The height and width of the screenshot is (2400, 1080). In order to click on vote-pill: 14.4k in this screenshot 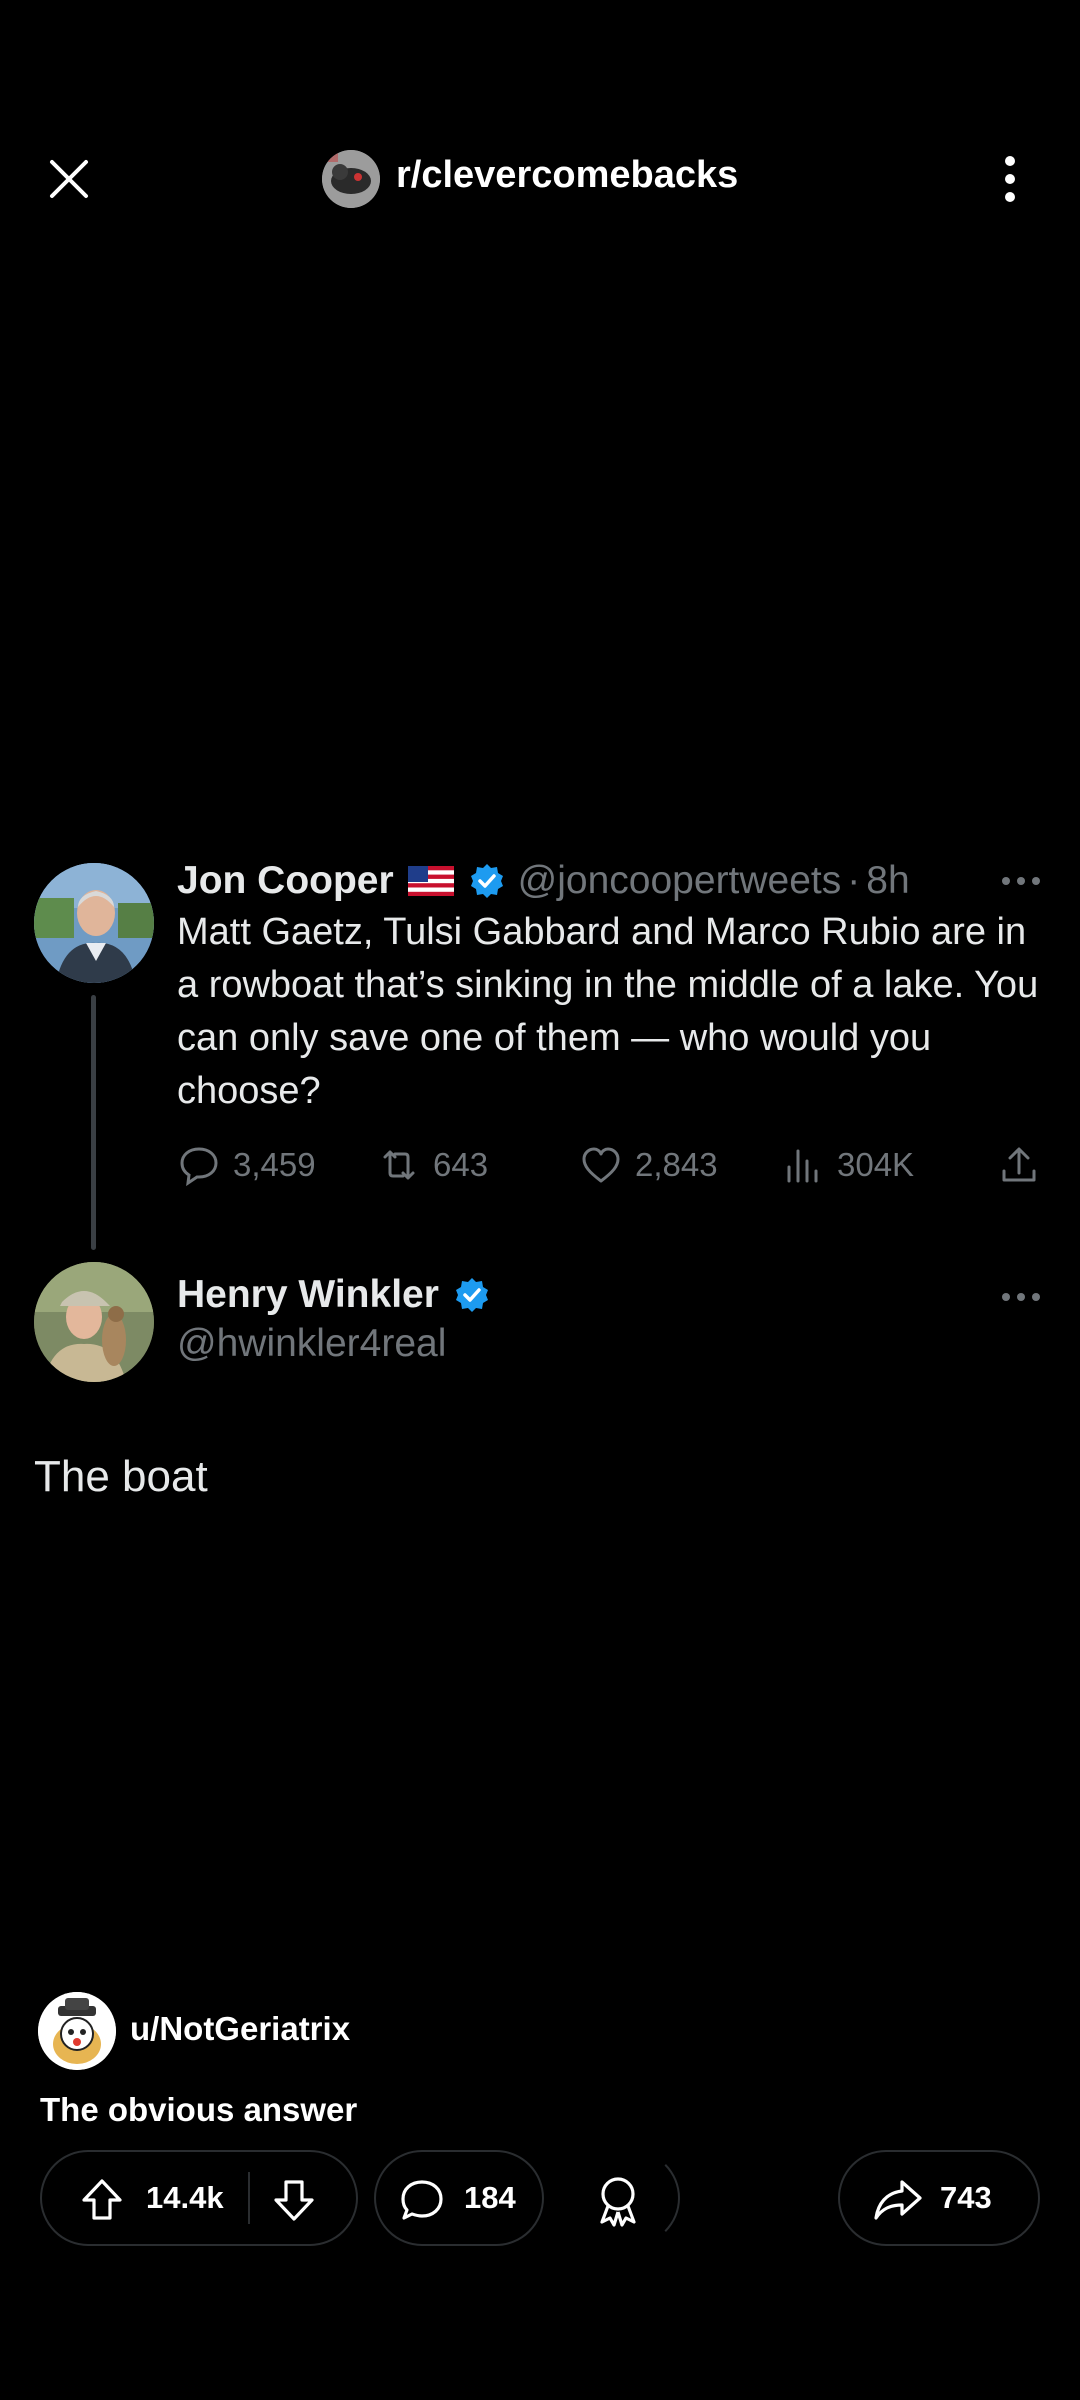, I will do `click(199, 2198)`.